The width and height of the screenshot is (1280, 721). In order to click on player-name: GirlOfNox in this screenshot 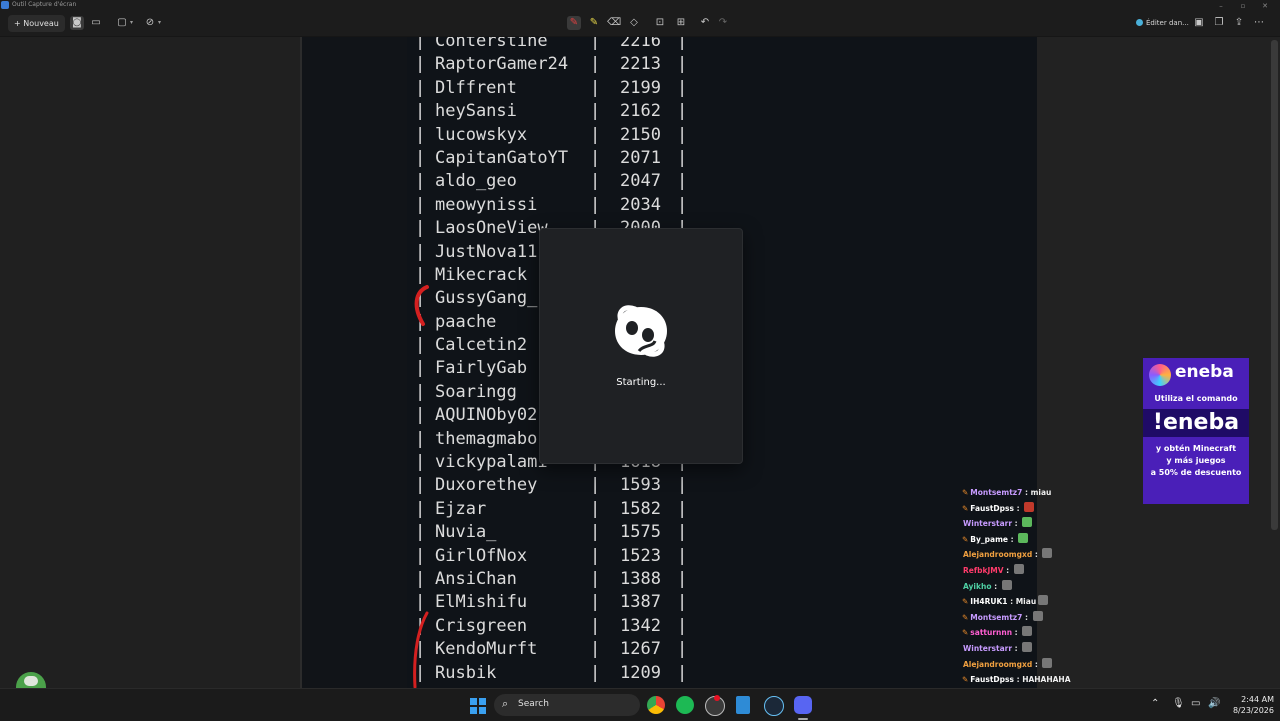, I will do `click(481, 555)`.